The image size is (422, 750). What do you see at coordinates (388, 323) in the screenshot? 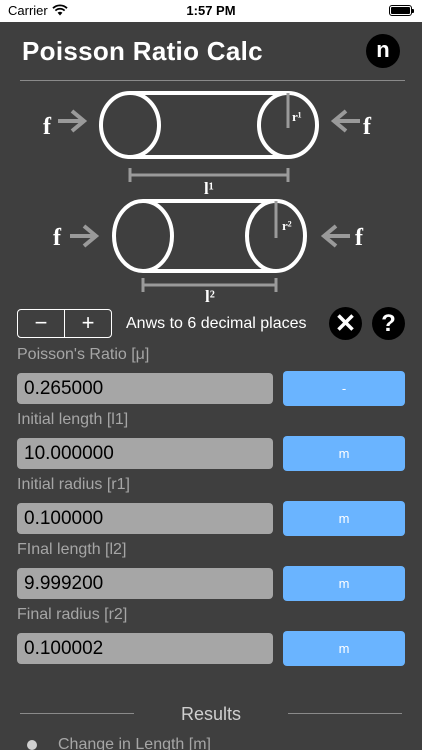
I see `help-button: ?` at bounding box center [388, 323].